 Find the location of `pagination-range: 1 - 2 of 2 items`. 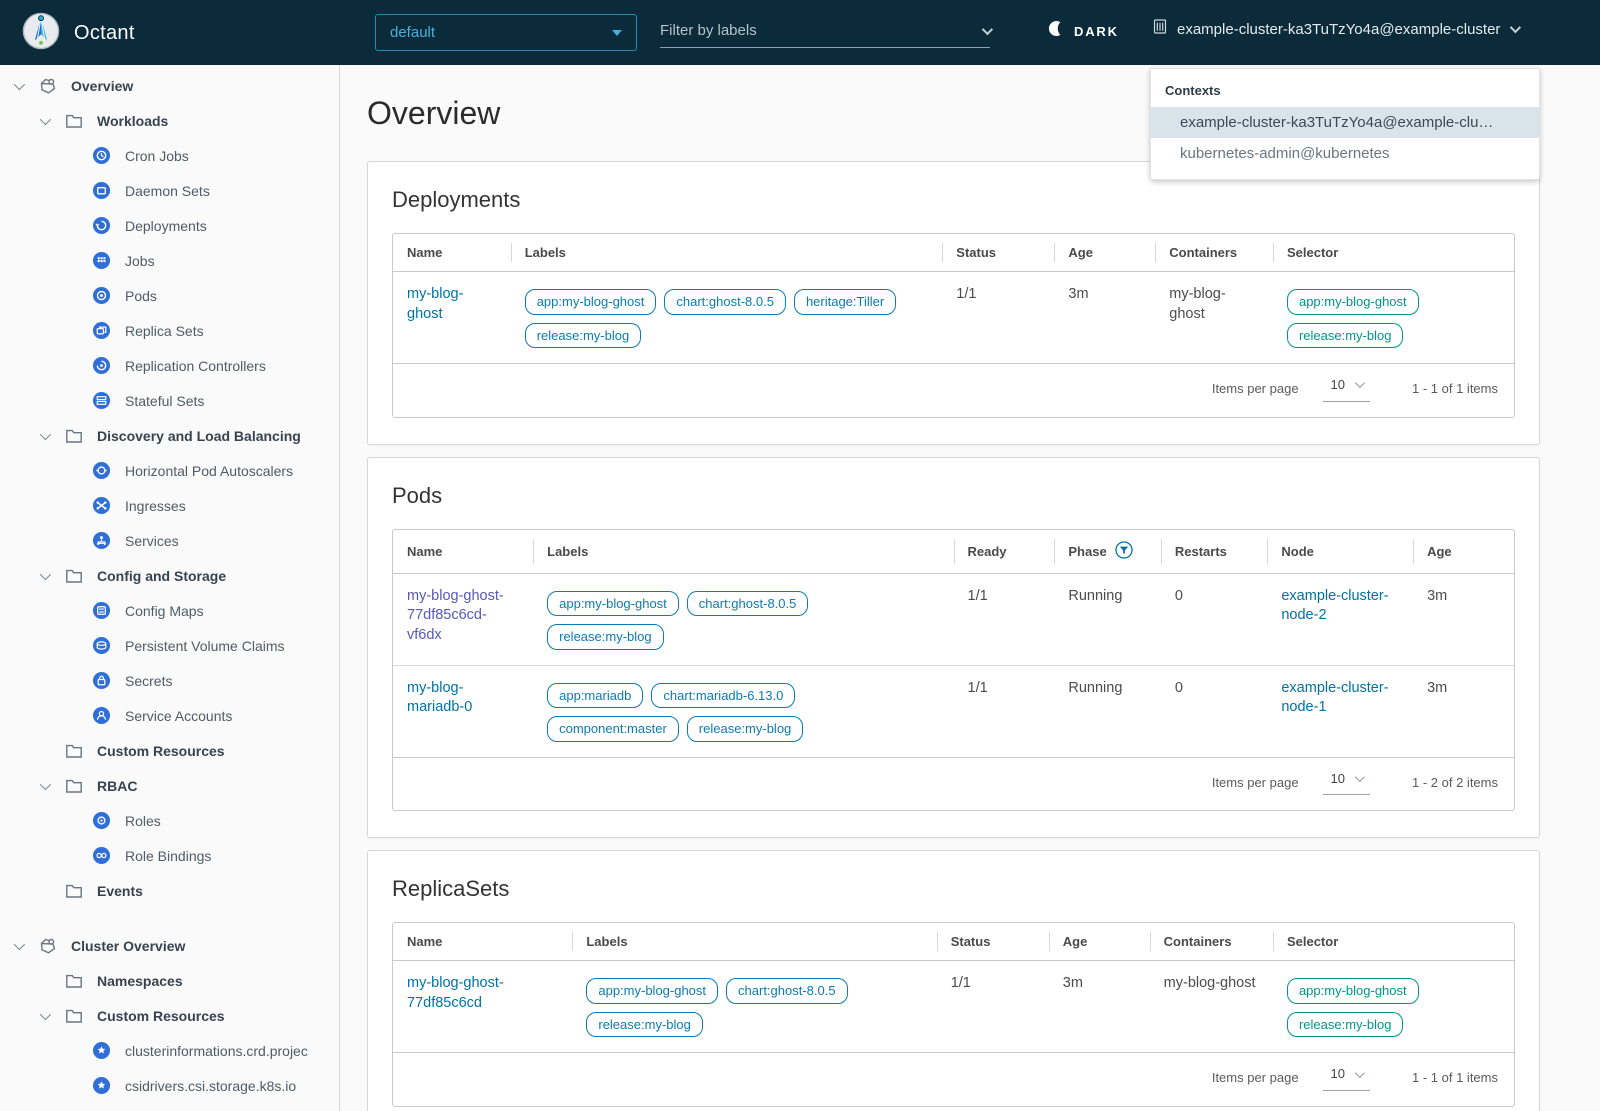

pagination-range: 1 - 2 of 2 items is located at coordinates (1455, 782).